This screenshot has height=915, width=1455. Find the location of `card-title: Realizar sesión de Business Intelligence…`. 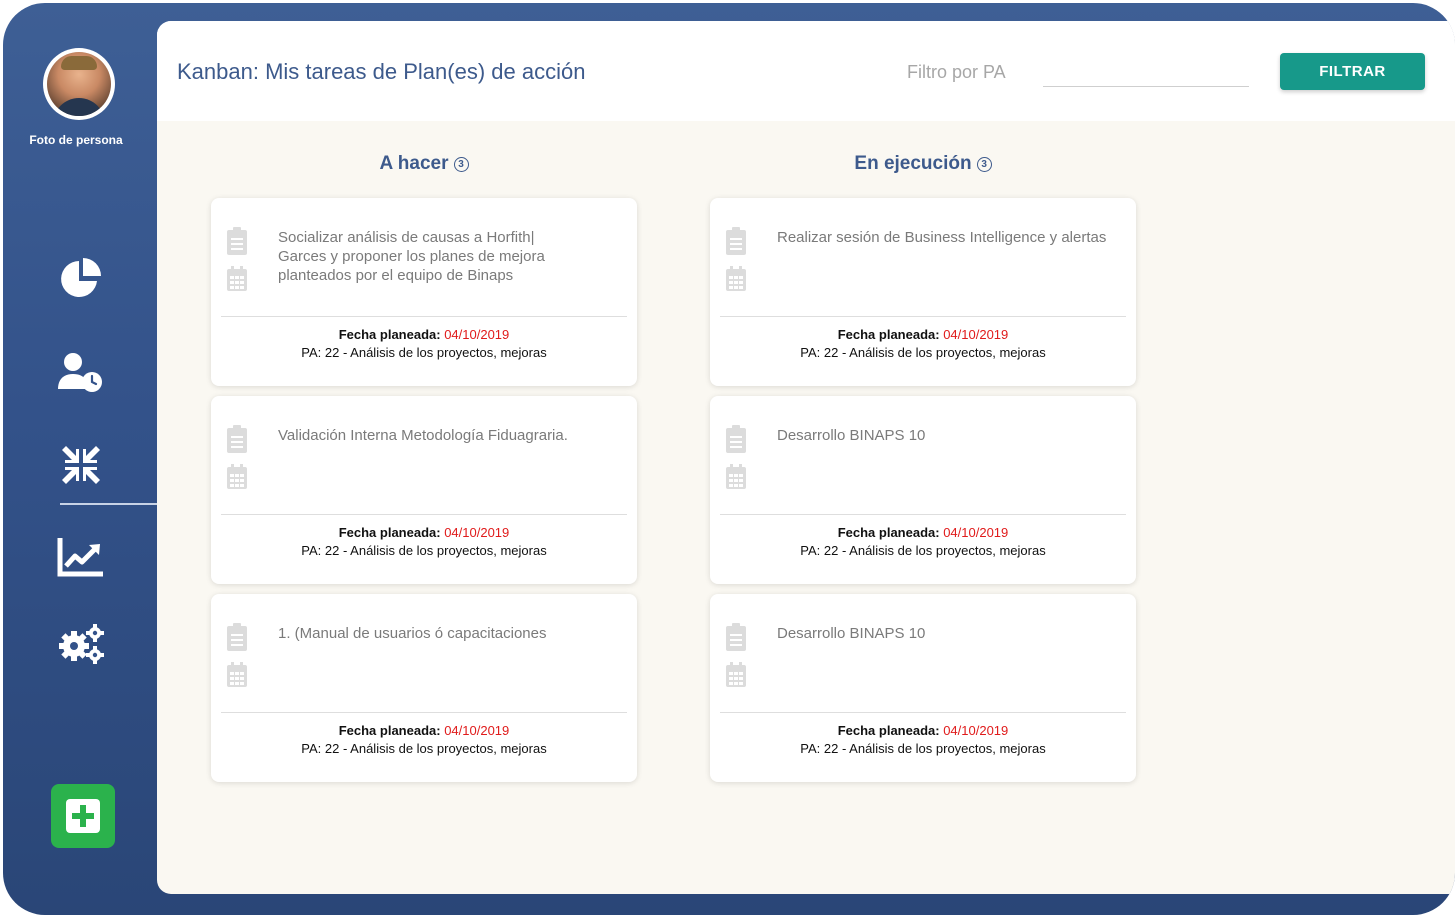

card-title: Realizar sesión de Business Intelligence… is located at coordinates (942, 237).